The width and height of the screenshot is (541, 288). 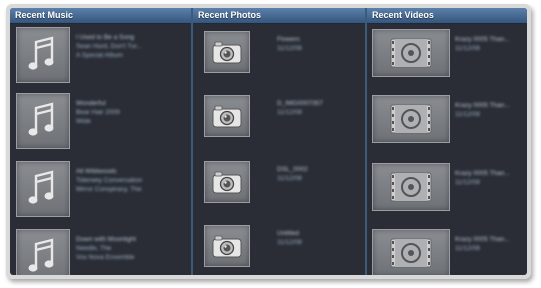 What do you see at coordinates (98, 112) in the screenshot?
I see `music-artist: Bear Hair 2009` at bounding box center [98, 112].